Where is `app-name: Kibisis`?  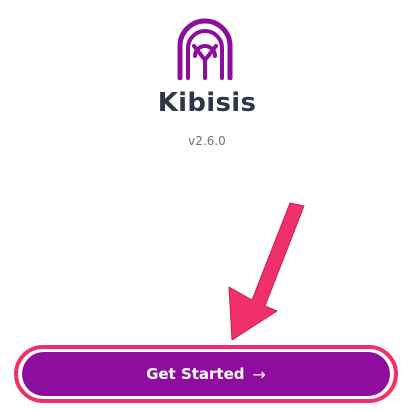 app-name: Kibisis is located at coordinates (207, 103).